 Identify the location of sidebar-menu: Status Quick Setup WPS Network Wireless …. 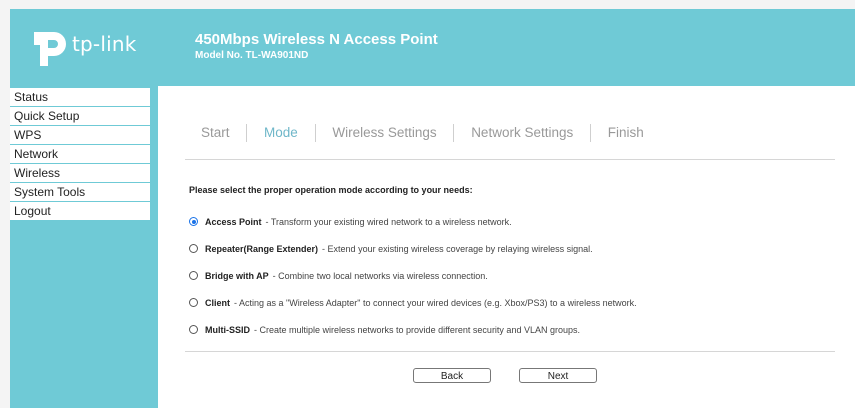
(84, 154).